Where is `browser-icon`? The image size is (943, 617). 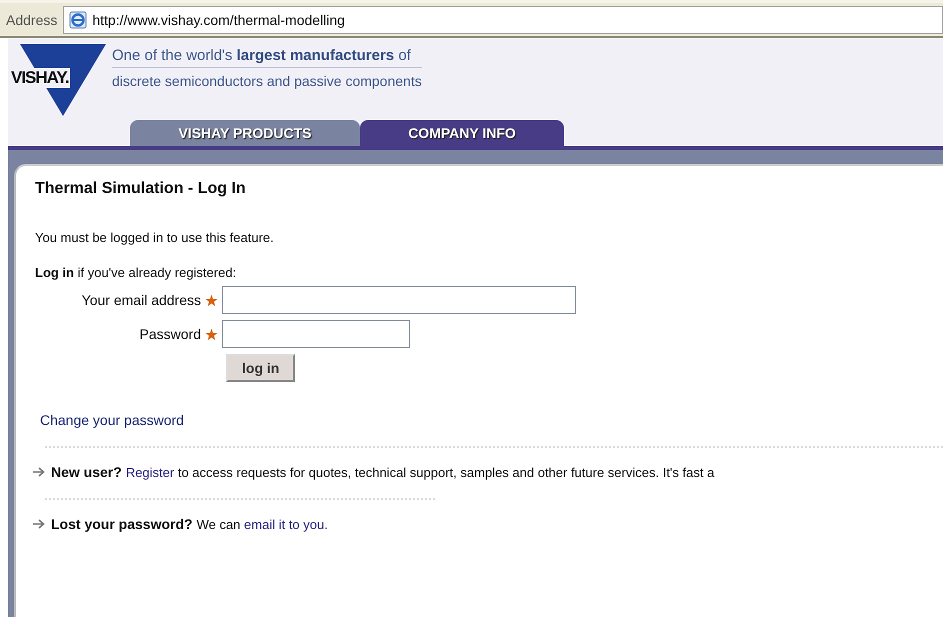 browser-icon is located at coordinates (78, 20).